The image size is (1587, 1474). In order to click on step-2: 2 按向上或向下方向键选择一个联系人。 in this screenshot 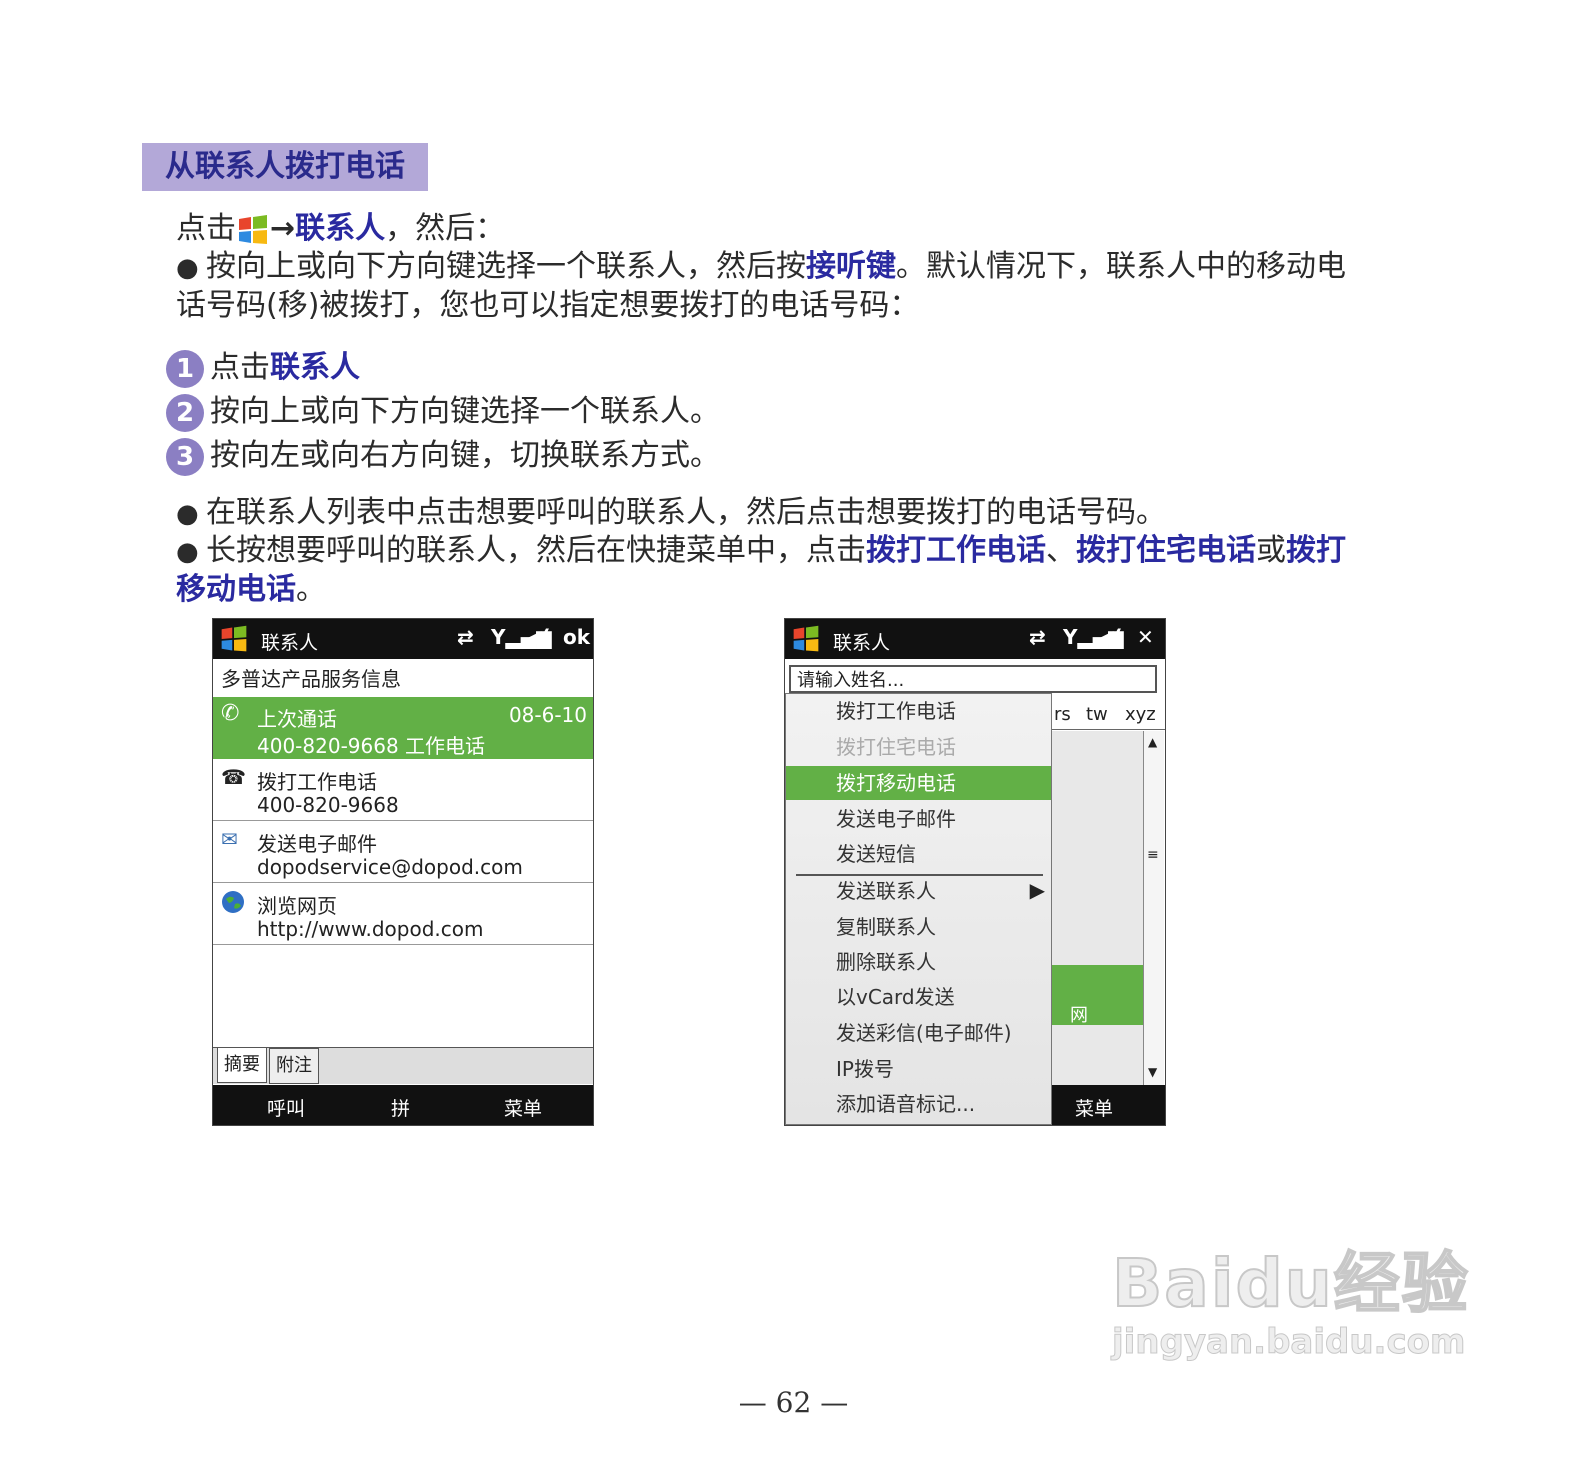, I will do `click(443, 412)`.